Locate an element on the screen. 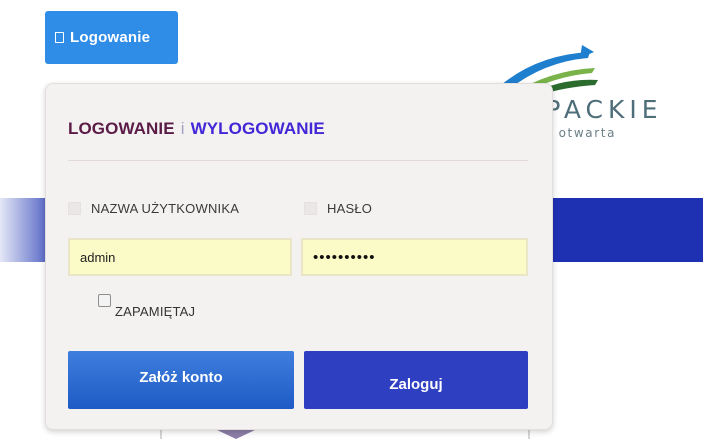  title-separator: i is located at coordinates (182, 128).